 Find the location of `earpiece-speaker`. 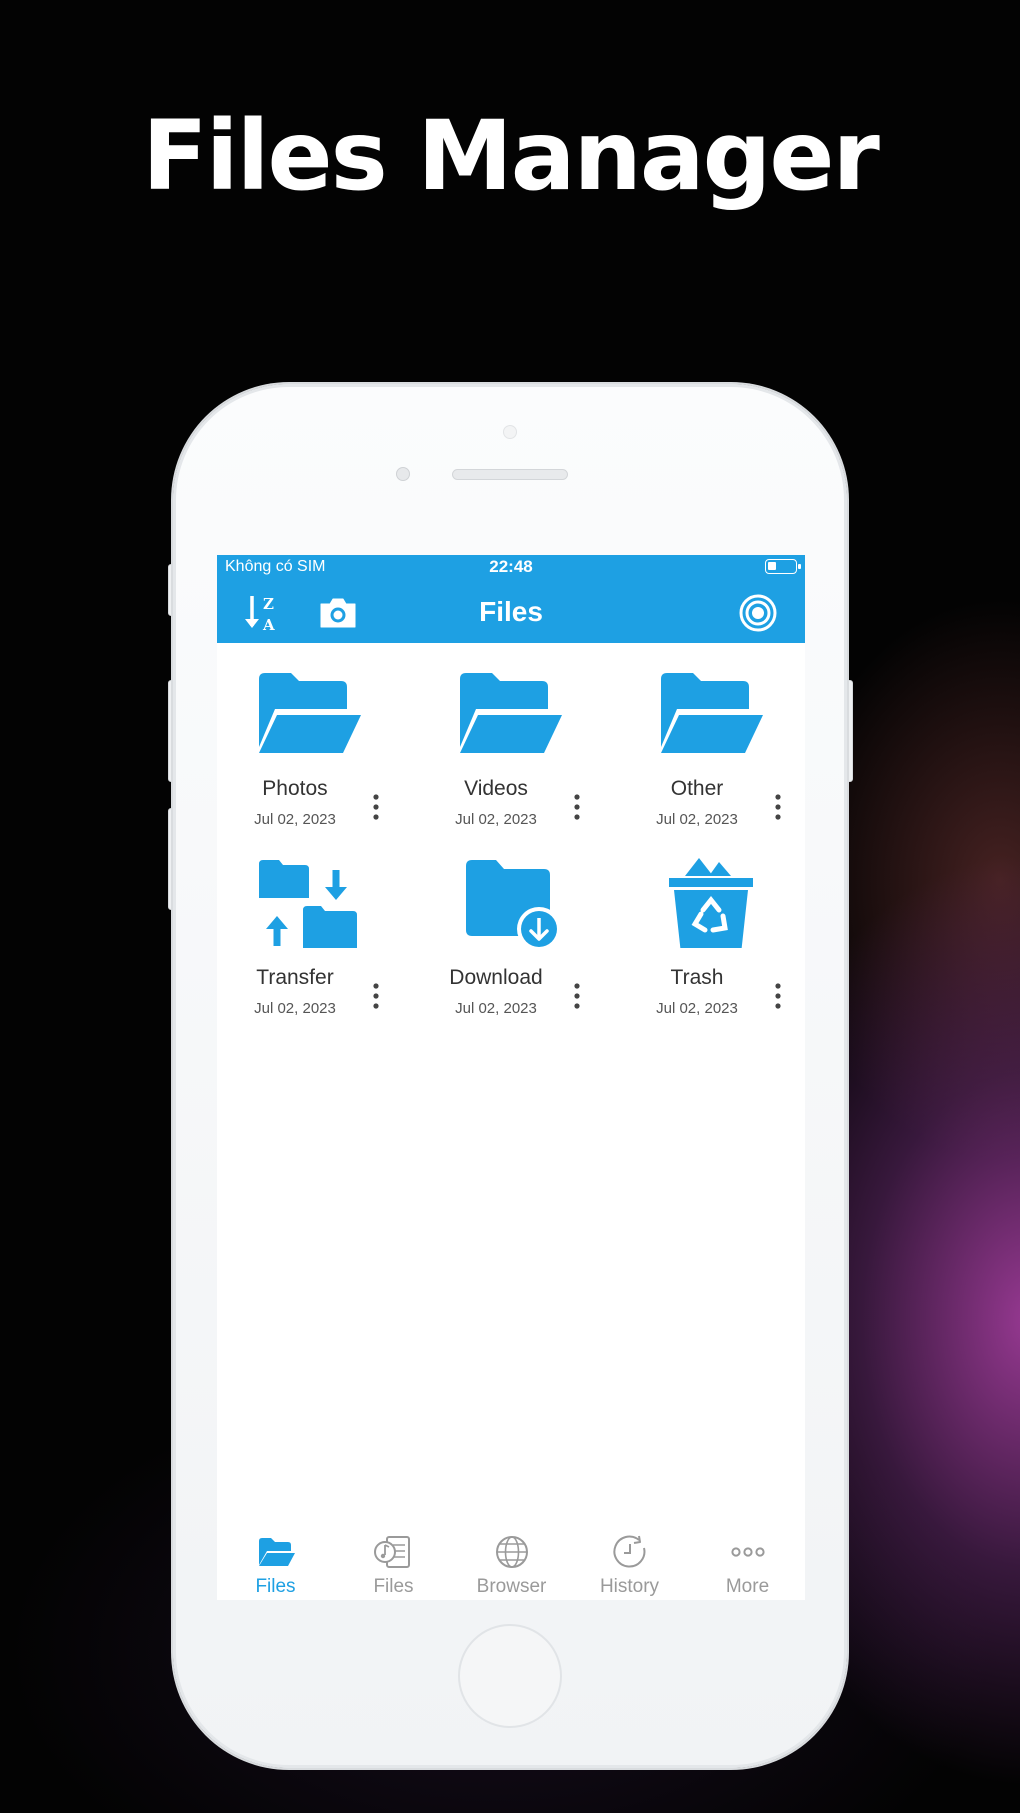

earpiece-speaker is located at coordinates (510, 474).